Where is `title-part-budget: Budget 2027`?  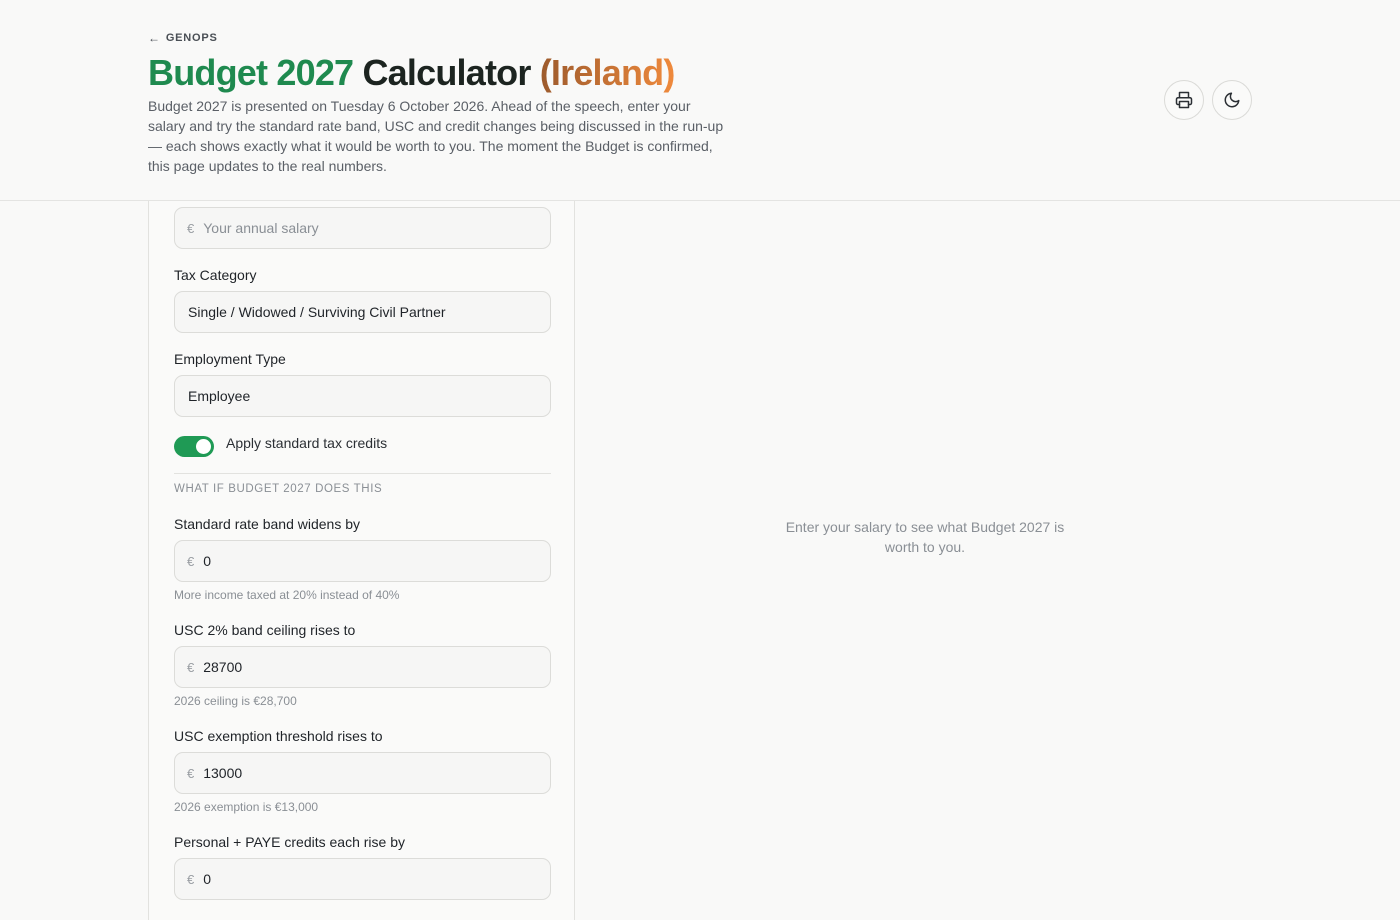
title-part-budget: Budget 2027 is located at coordinates (251, 72).